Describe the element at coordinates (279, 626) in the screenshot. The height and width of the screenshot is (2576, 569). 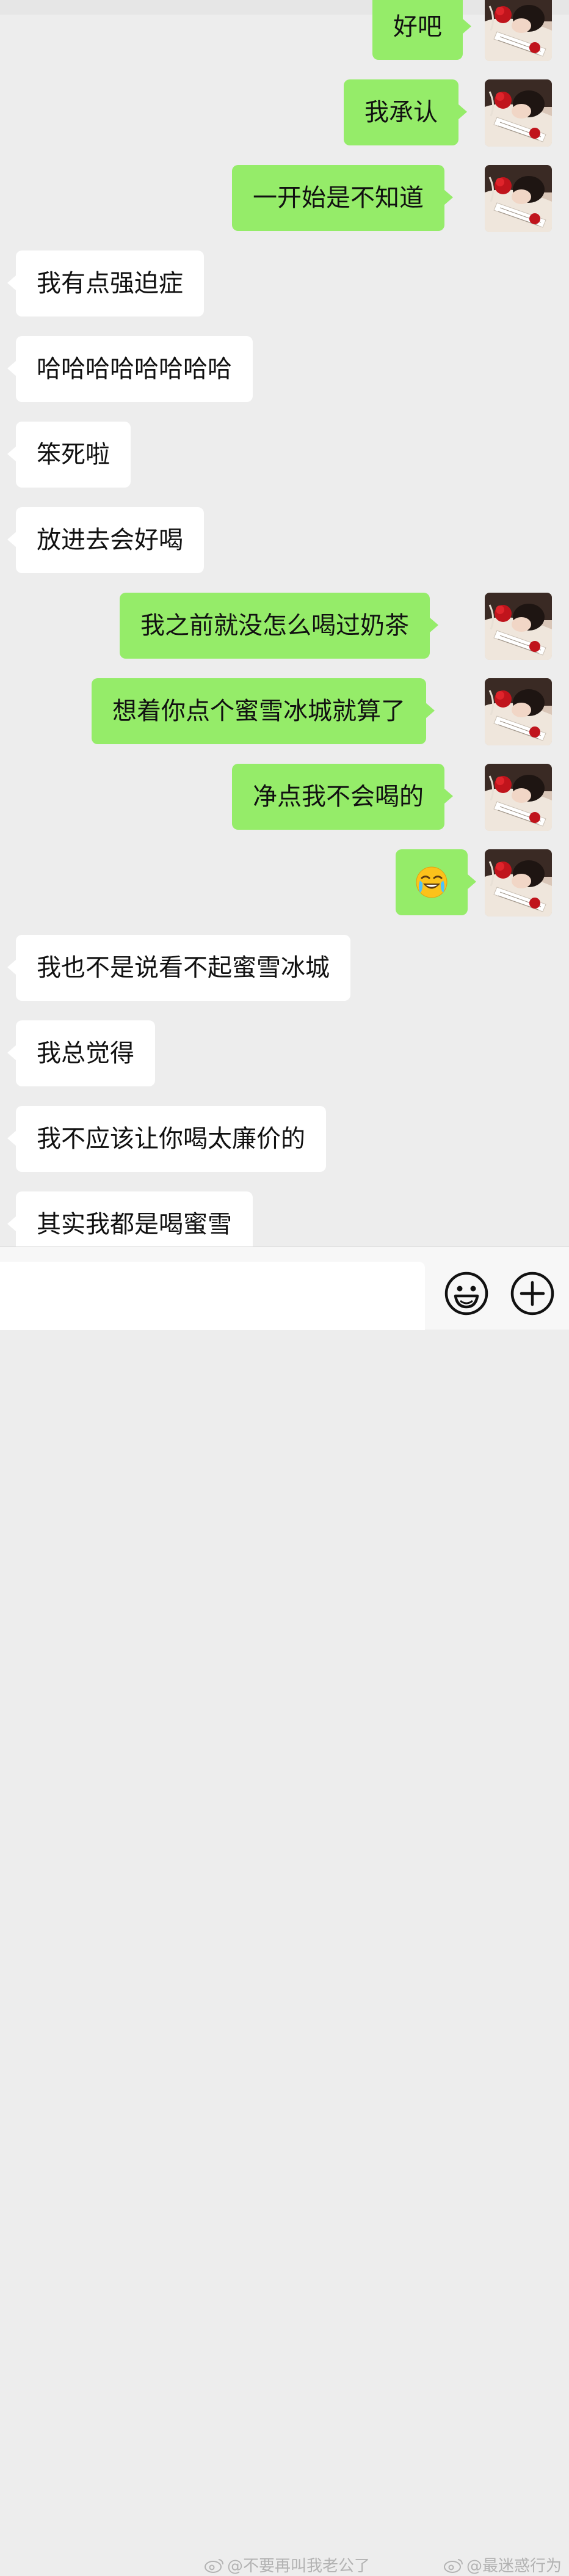
I see `message-bubble: 我之前就没怎么喝过奶茶` at that location.